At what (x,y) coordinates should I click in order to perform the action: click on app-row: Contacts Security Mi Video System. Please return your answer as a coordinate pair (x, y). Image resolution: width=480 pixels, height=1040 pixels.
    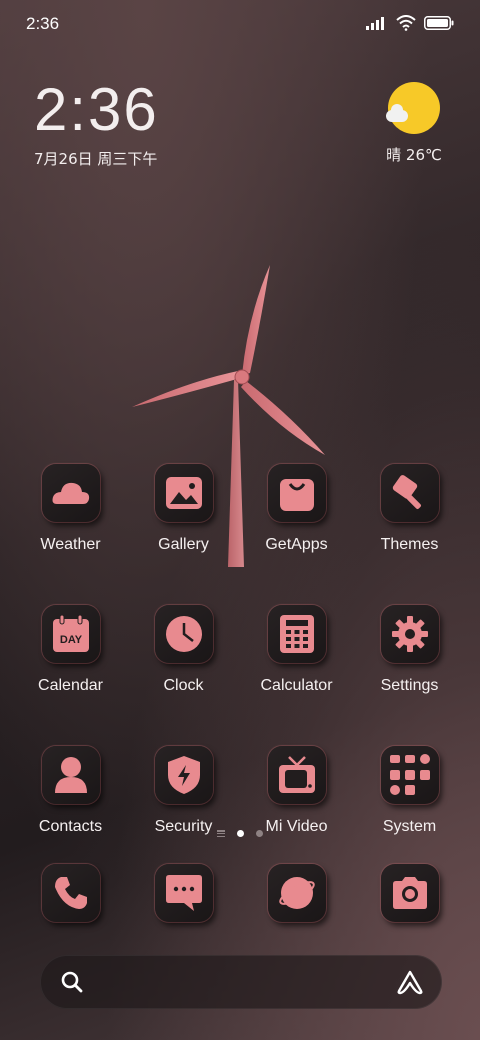
    Looking at the image, I should click on (240, 789).